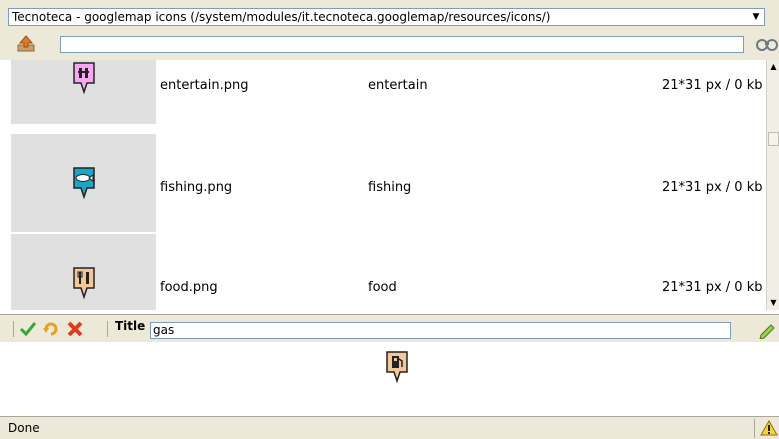  I want to click on list-item: entertain.png entertain 21*31 px / 0 kb, so click(383, 93).